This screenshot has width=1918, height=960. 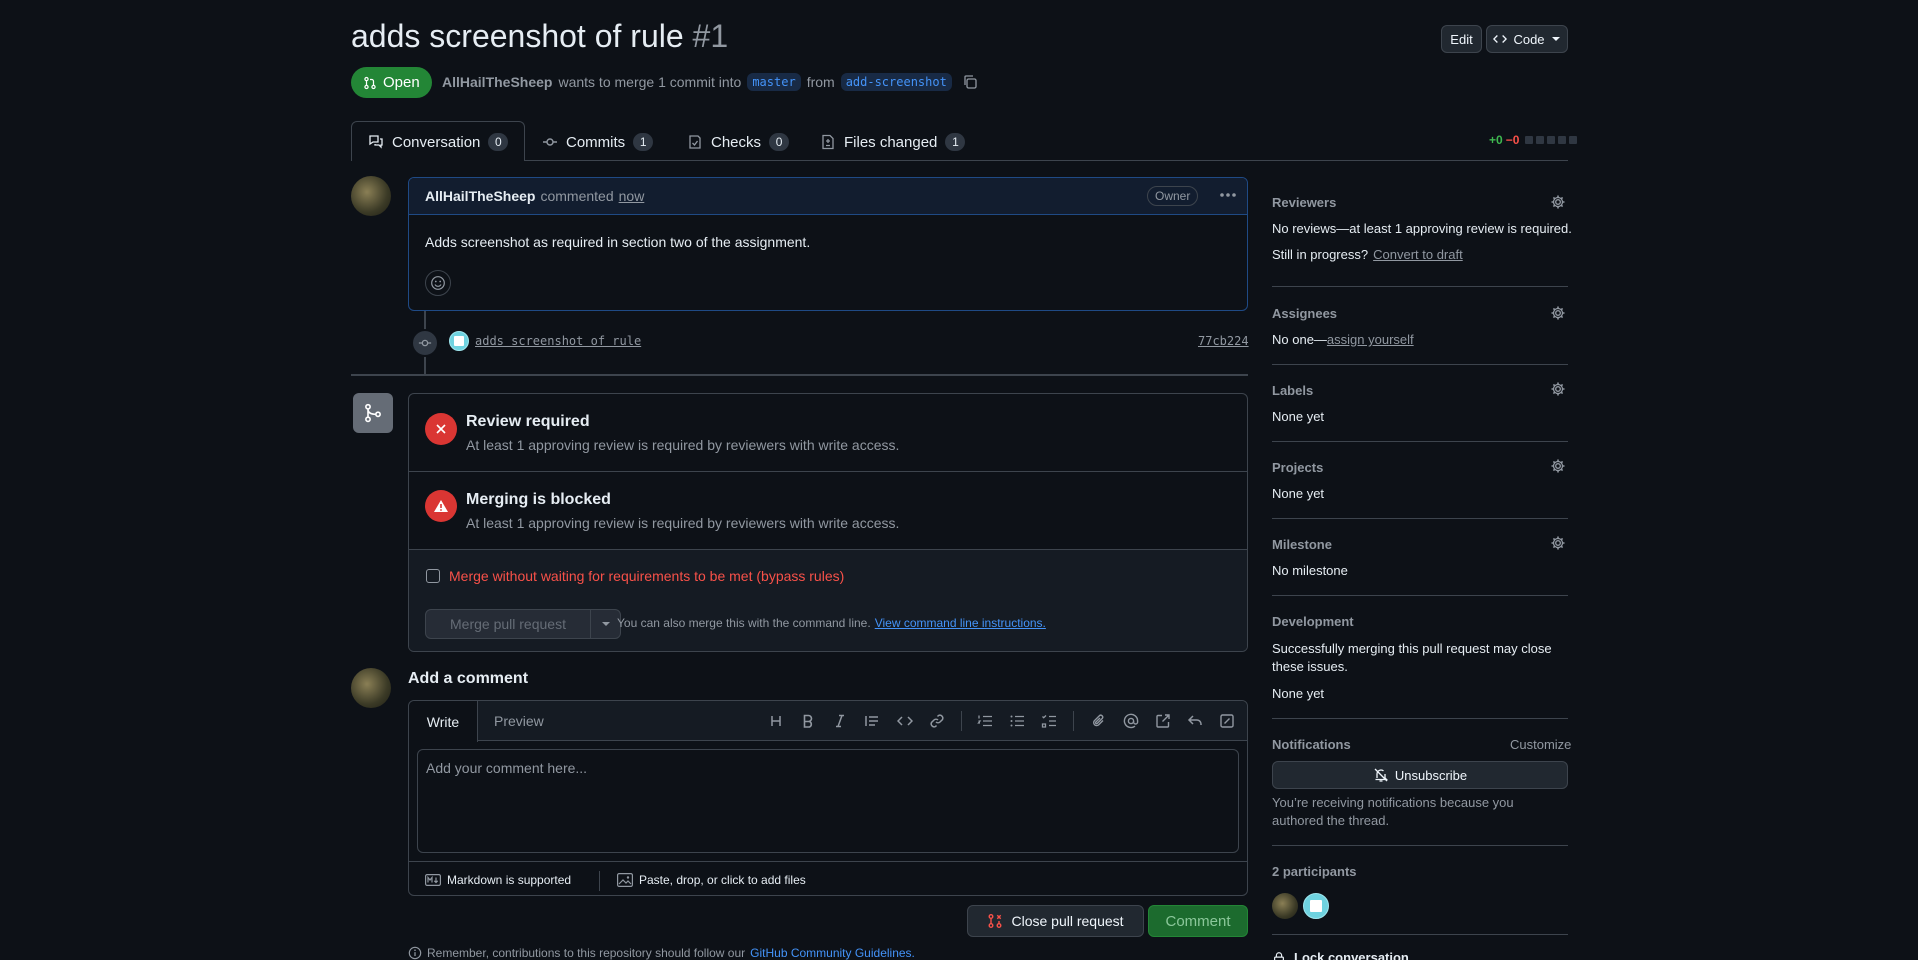 What do you see at coordinates (1017, 721) in the screenshot?
I see `bulleted-list-icon` at bounding box center [1017, 721].